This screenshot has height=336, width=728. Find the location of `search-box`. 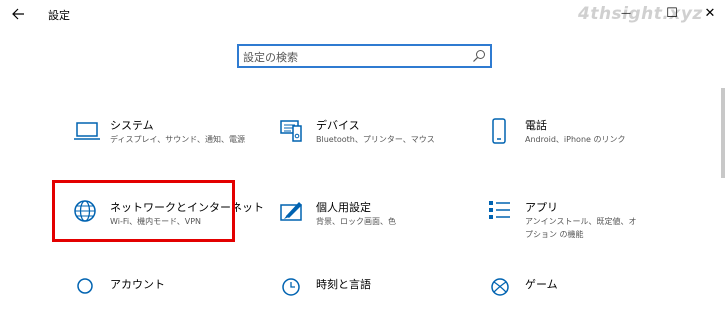

search-box is located at coordinates (364, 56).